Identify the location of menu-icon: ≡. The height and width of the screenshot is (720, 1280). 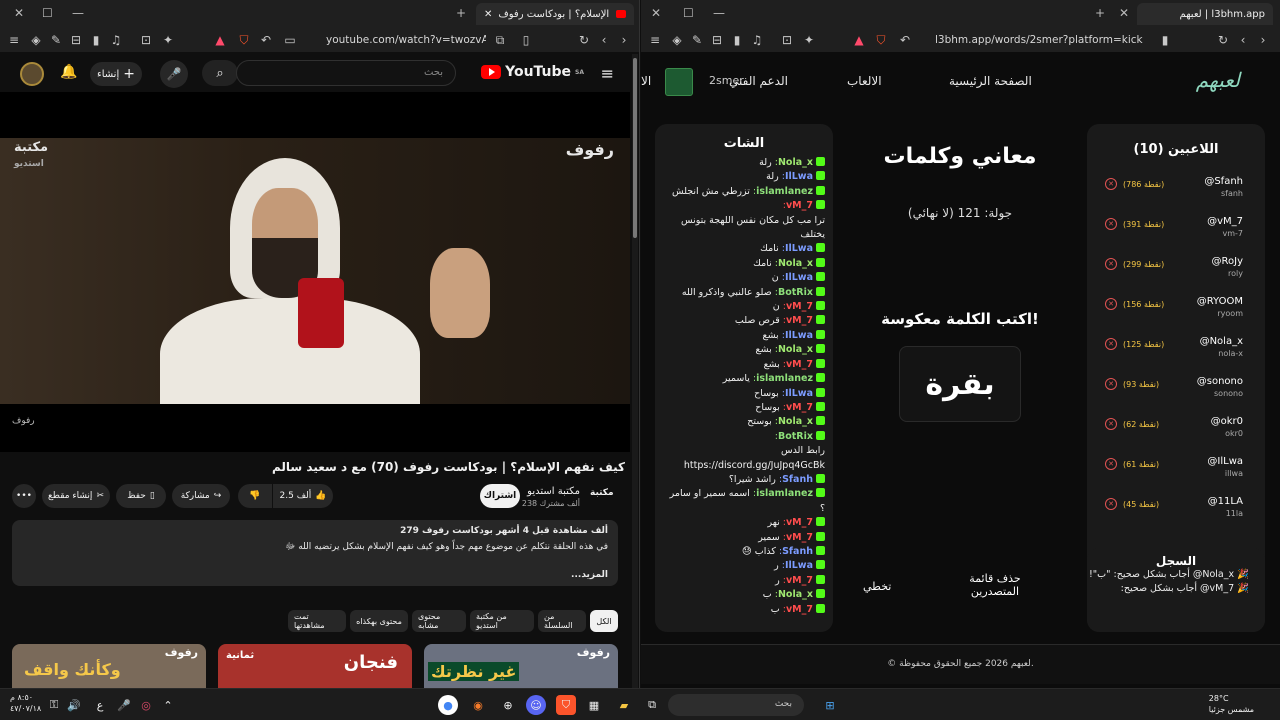
(14, 40).